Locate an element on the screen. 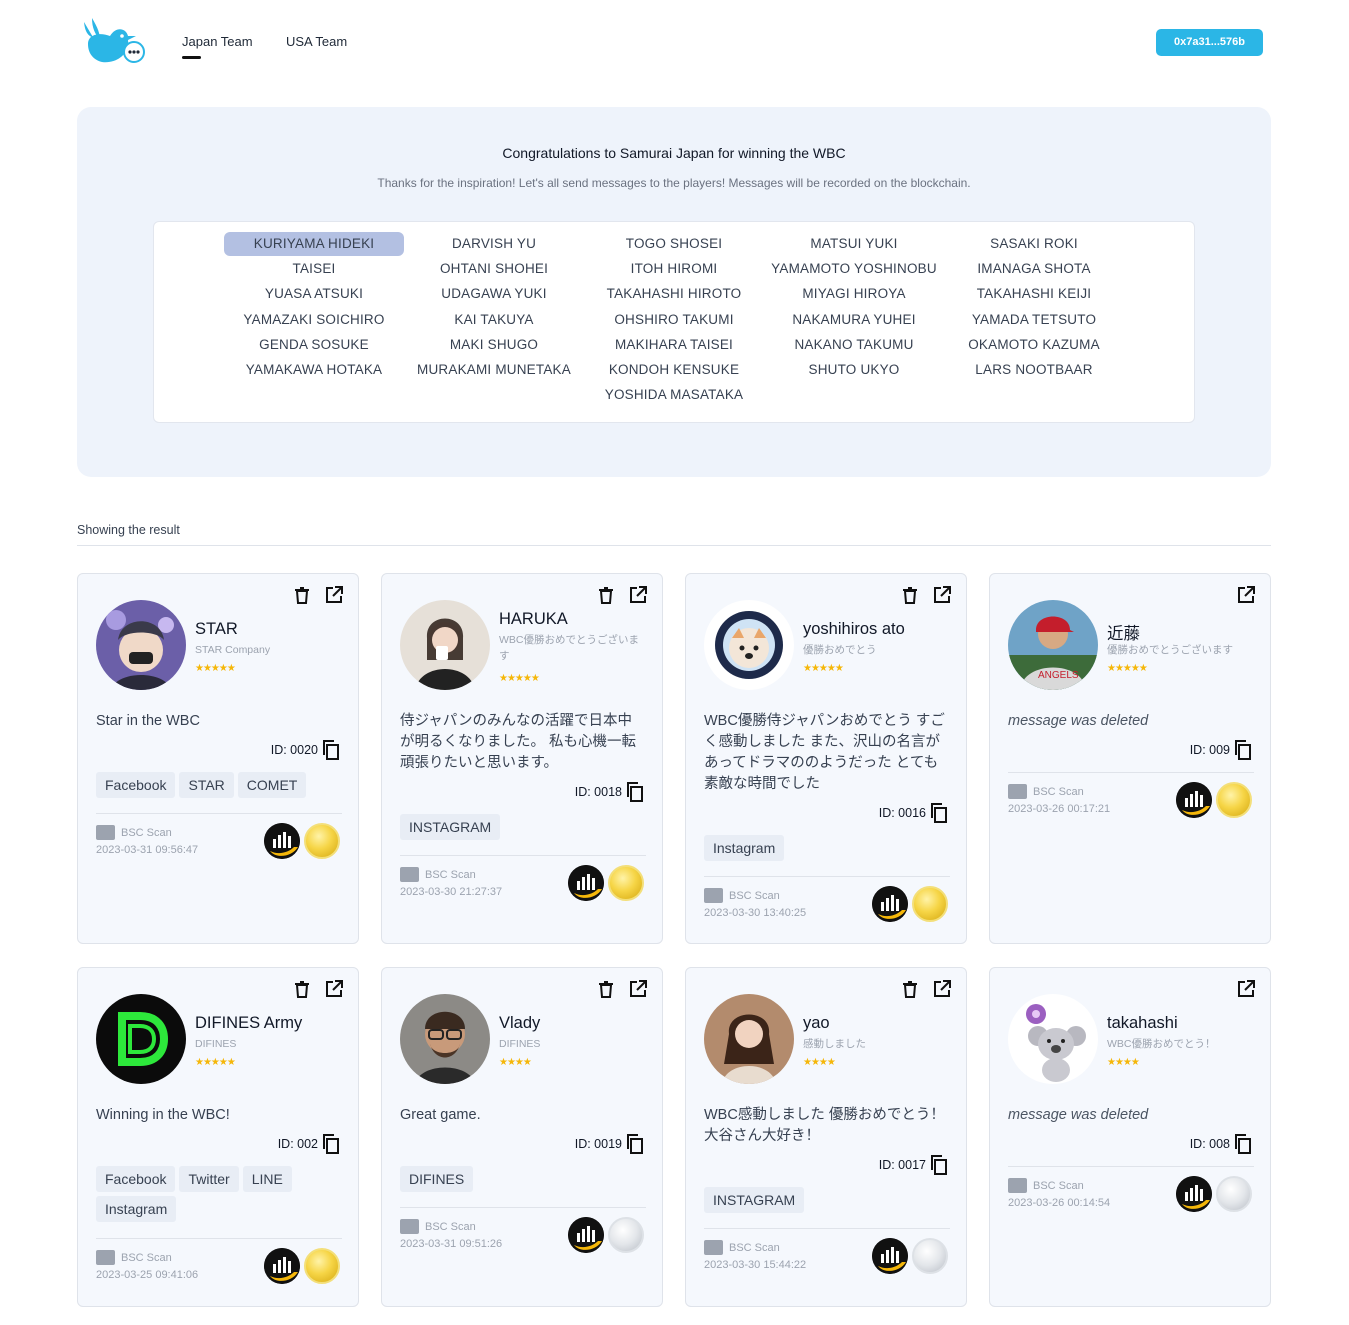 The width and height of the screenshot is (1349, 1325). player-item: GENDA SOSUKE is located at coordinates (314, 345).